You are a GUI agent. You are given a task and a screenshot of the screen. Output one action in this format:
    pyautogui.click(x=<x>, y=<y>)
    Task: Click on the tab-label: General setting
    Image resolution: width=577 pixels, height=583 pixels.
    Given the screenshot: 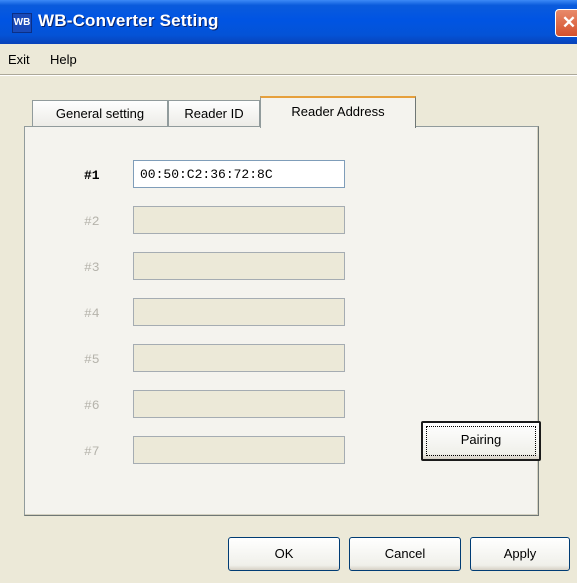 What is the action you would take?
    pyautogui.click(x=100, y=113)
    